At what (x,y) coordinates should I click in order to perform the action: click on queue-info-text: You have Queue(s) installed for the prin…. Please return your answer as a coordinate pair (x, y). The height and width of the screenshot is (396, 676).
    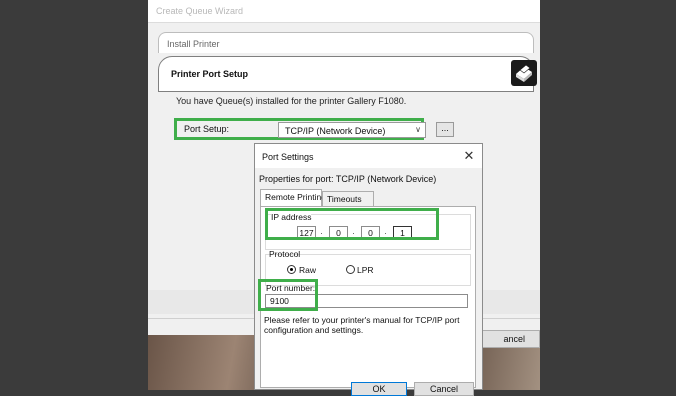
    Looking at the image, I should click on (291, 101).